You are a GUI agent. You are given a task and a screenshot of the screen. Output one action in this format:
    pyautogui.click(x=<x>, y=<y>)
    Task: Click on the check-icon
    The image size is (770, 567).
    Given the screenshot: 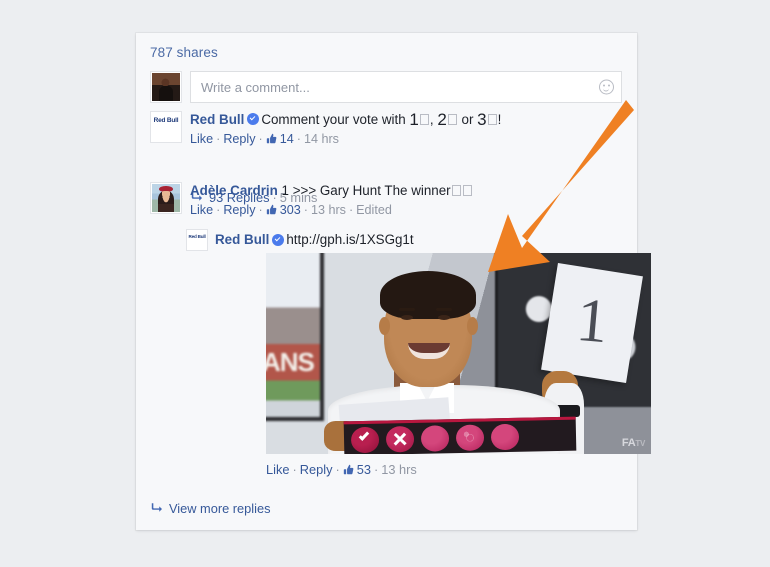 What is the action you would take?
    pyautogui.click(x=365, y=439)
    